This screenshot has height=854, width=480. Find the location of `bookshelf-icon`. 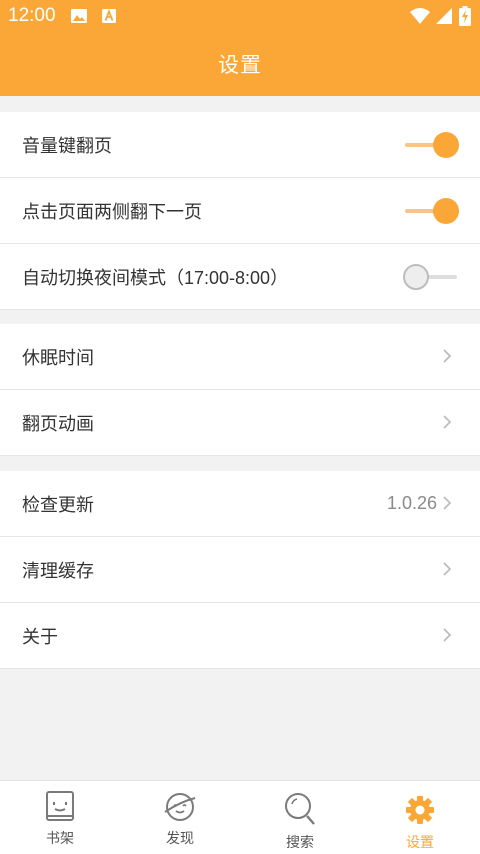

bookshelf-icon is located at coordinates (60, 807).